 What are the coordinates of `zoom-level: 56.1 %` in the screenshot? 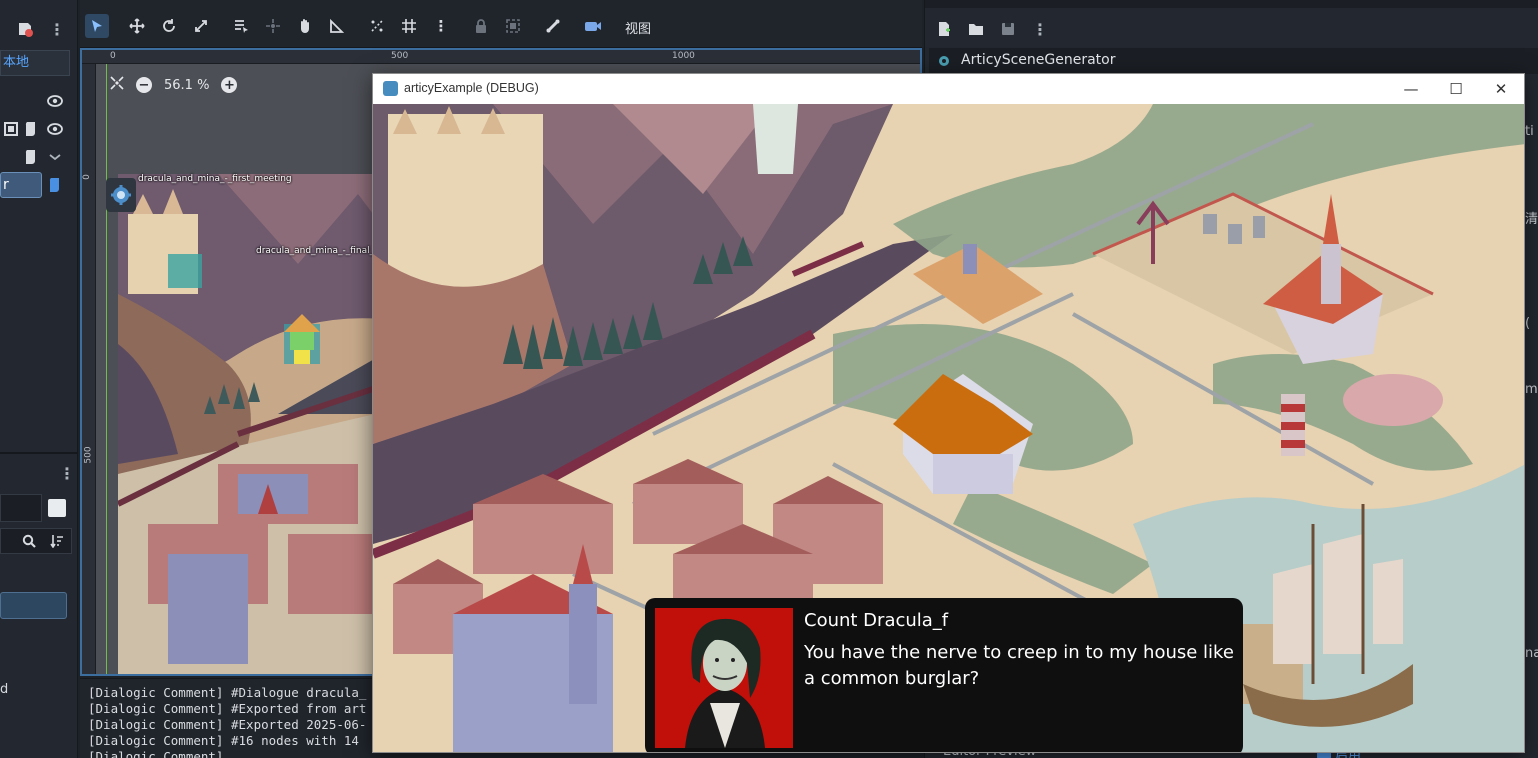 It's located at (186, 85).